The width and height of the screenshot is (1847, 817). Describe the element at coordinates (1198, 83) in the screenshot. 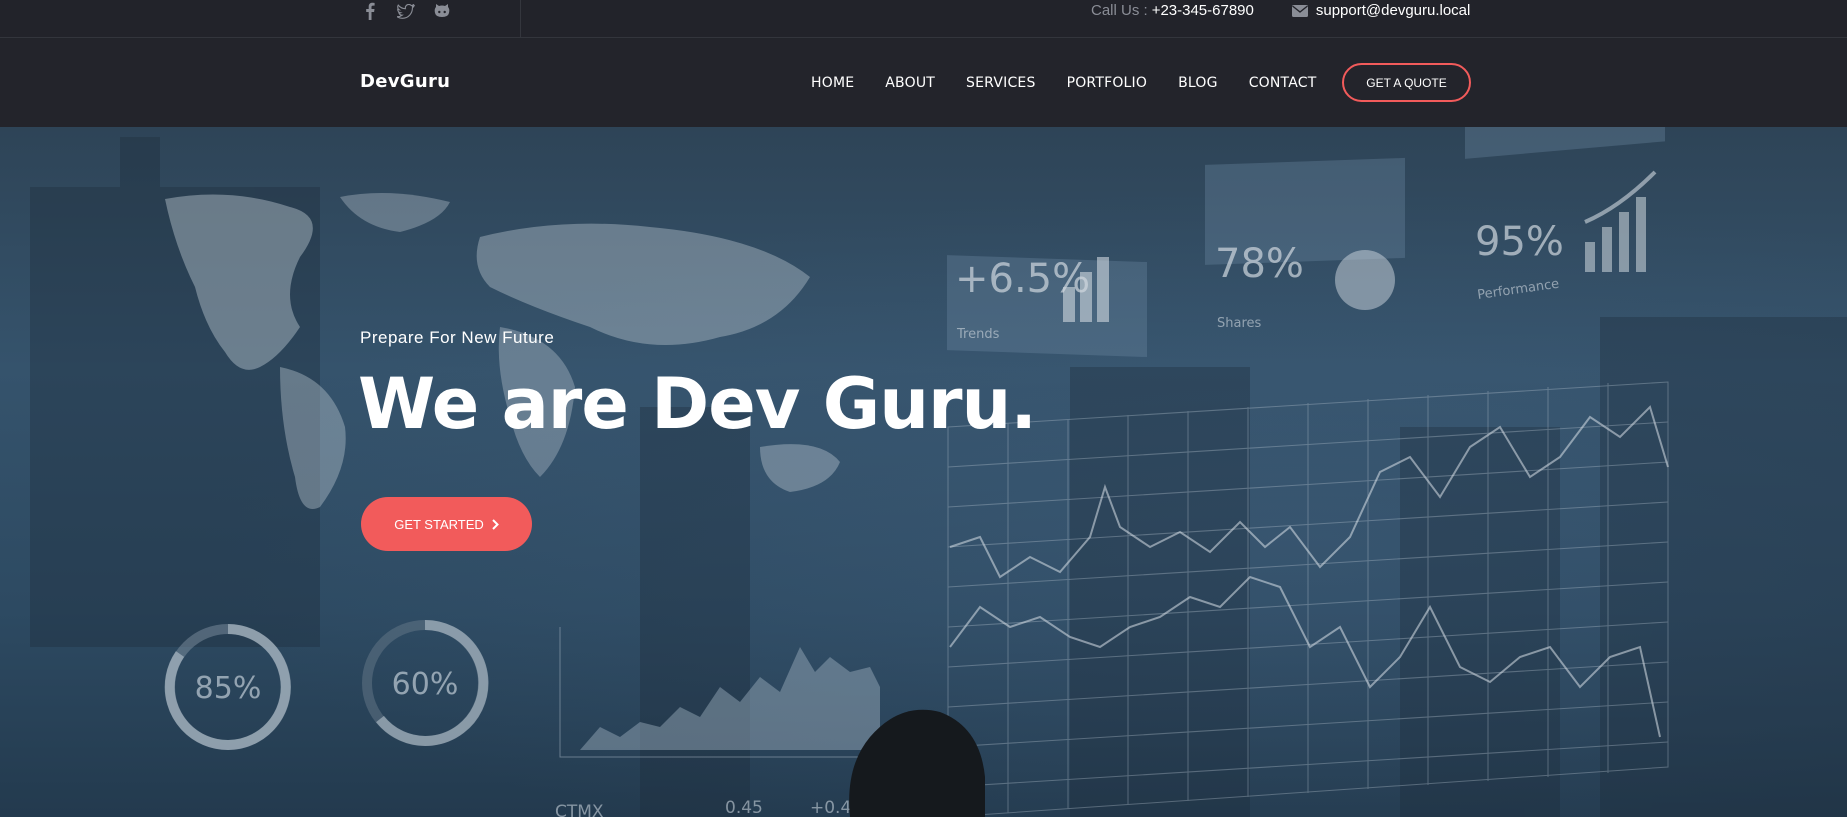

I see `nav-item-blog: BLOG` at that location.